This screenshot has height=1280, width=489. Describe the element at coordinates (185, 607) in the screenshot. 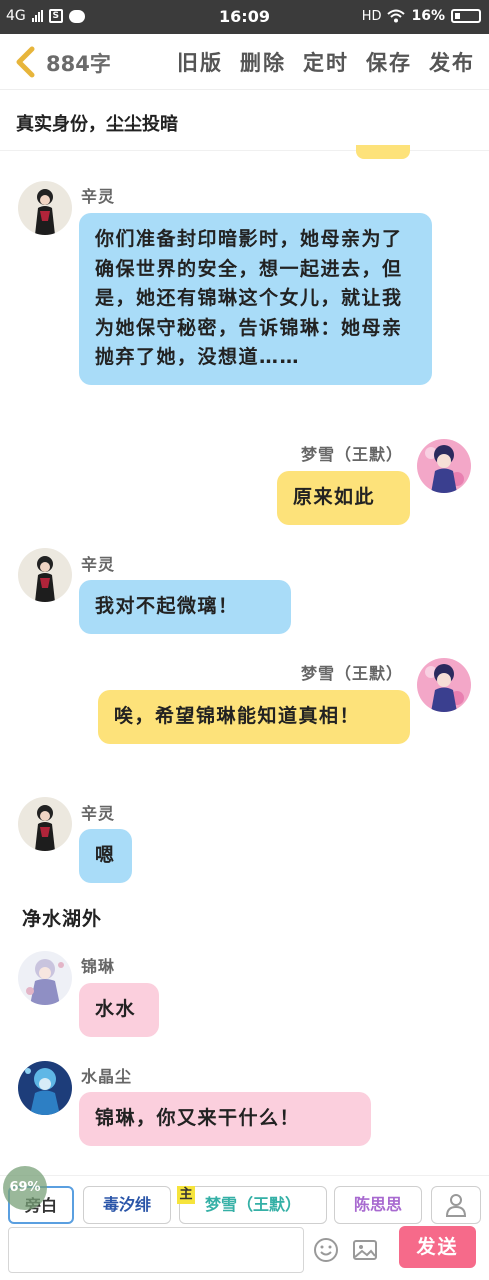

I see `message-bubble: 我对不起微璃！` at that location.